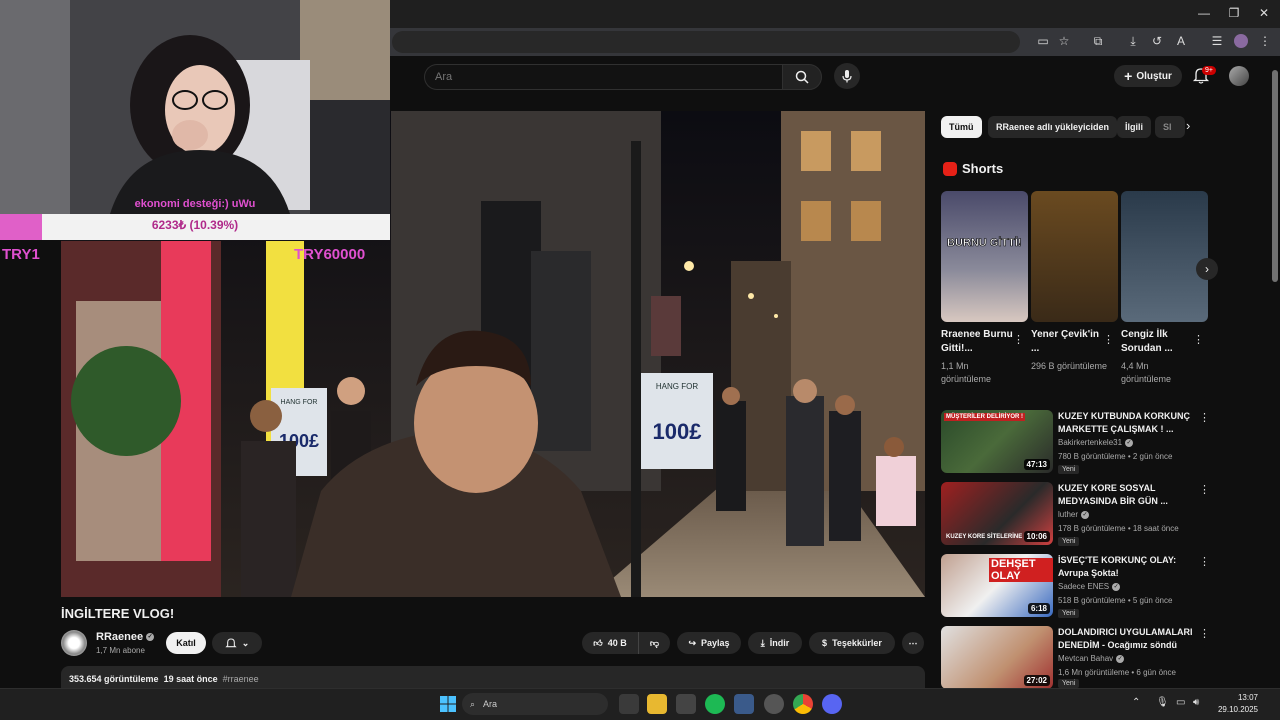 Image resolution: width=1280 pixels, height=720 pixels. I want to click on chip-all: Tümü, so click(961, 127).